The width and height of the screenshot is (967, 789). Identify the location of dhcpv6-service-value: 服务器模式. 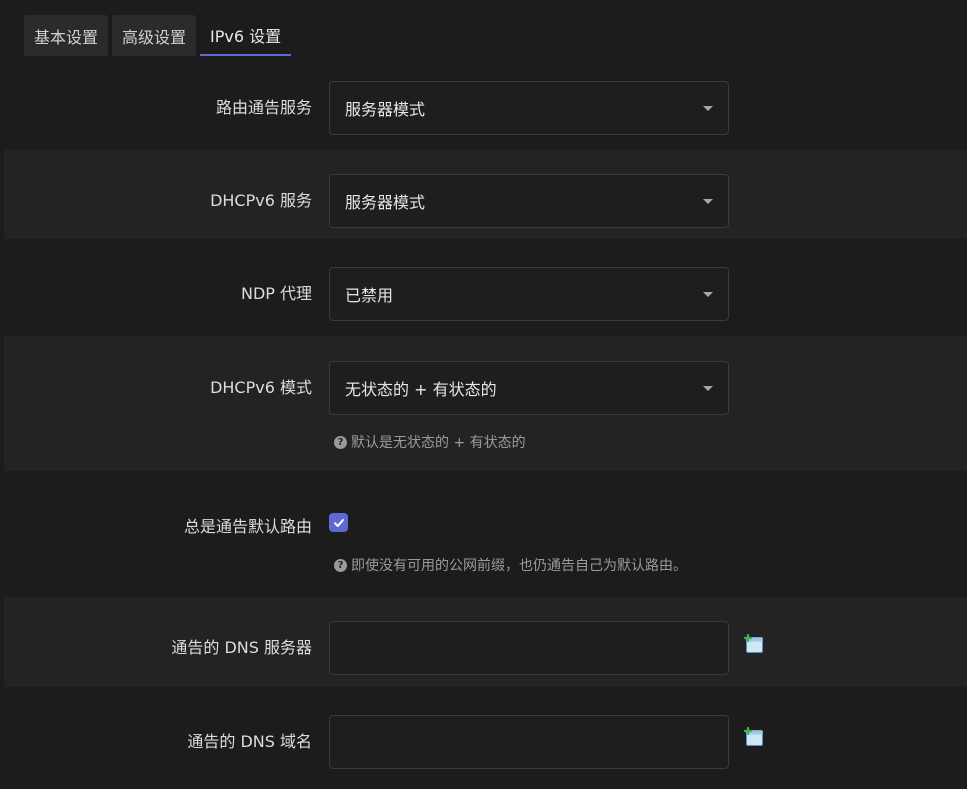
(385, 202).